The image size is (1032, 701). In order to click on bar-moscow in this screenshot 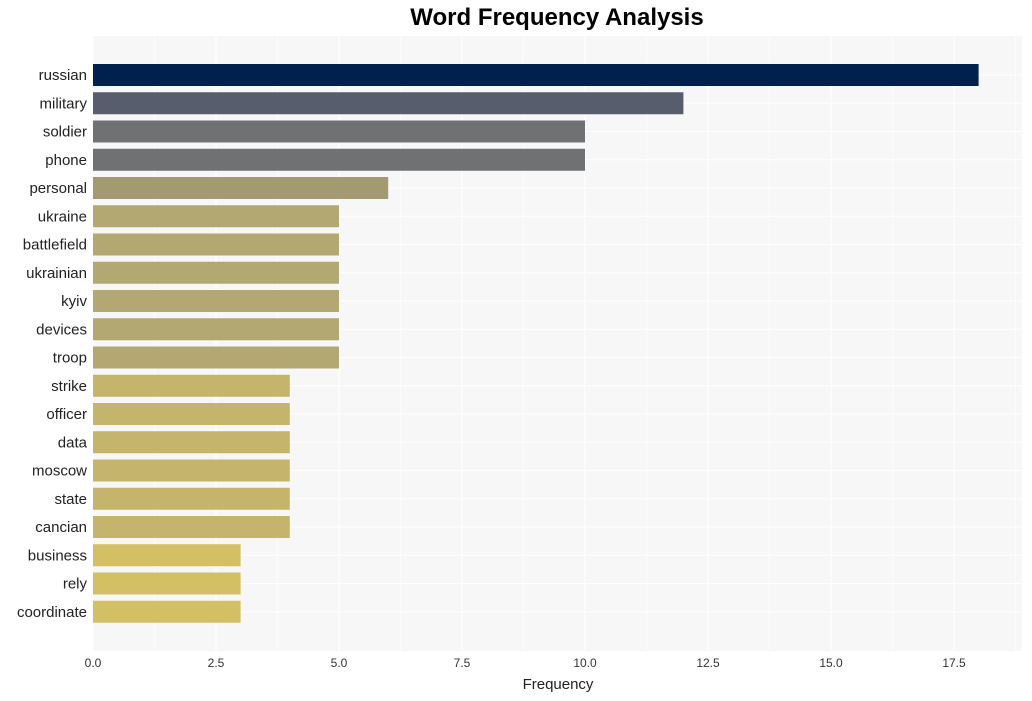, I will do `click(191, 470)`.